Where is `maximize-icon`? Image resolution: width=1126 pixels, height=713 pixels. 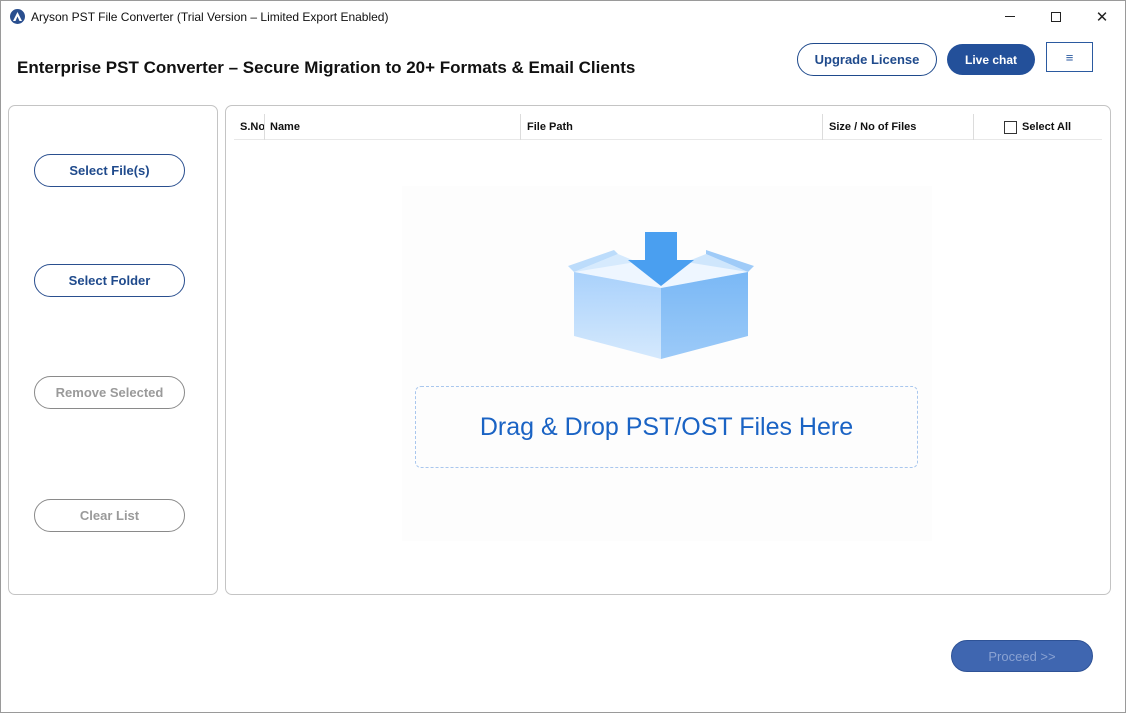 maximize-icon is located at coordinates (1056, 16).